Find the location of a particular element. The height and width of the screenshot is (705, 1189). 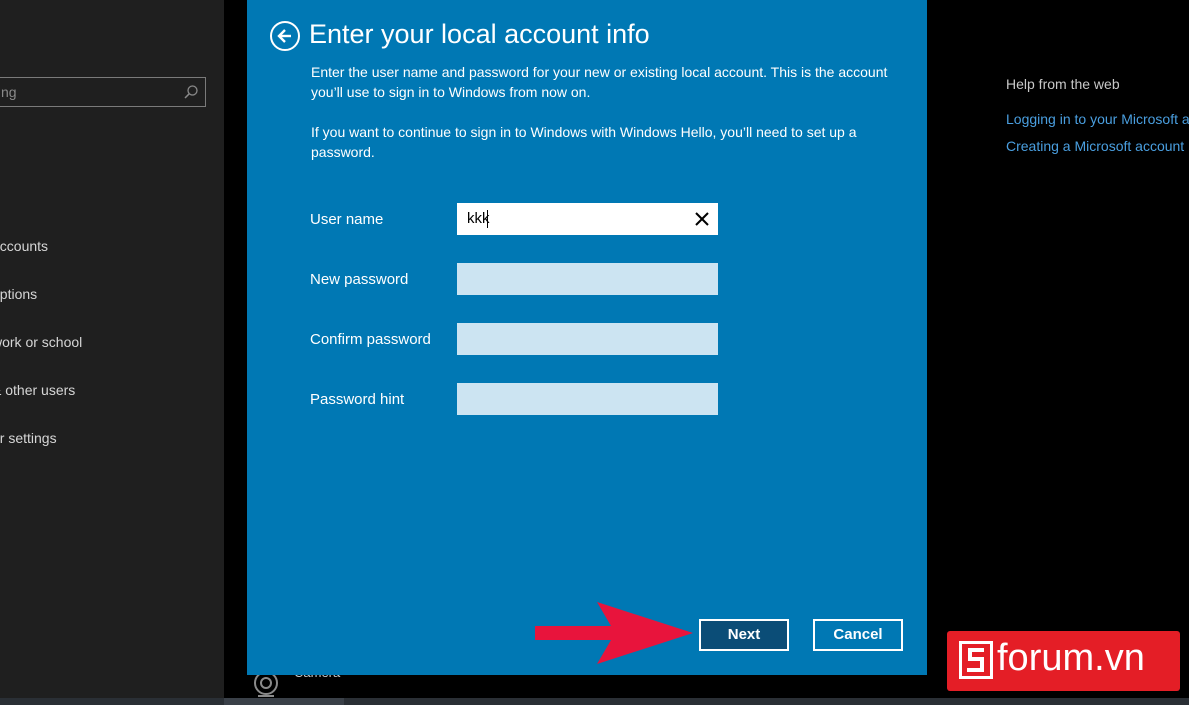

watermark-text: forum.vn is located at coordinates (1071, 658).